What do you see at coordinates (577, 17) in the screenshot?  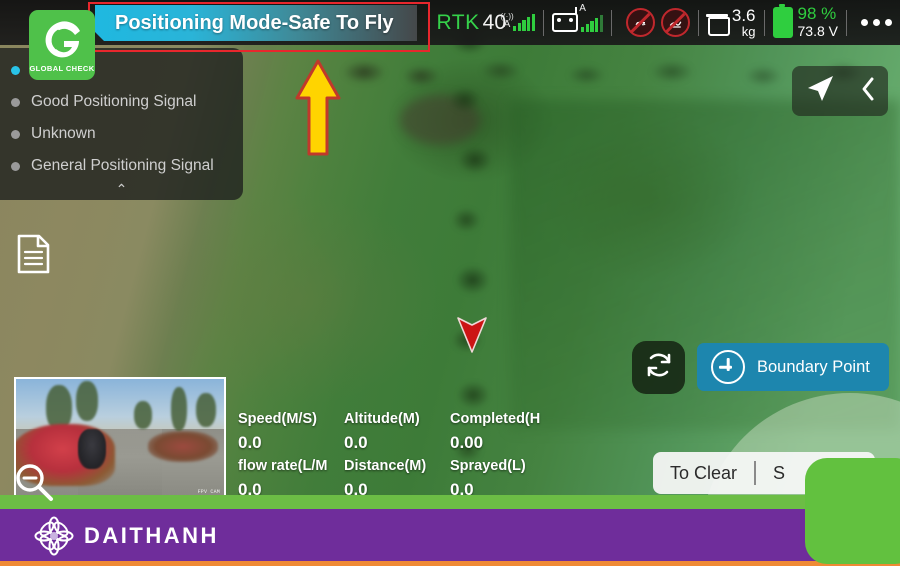 I see `remote-controller-icon: A` at bounding box center [577, 17].